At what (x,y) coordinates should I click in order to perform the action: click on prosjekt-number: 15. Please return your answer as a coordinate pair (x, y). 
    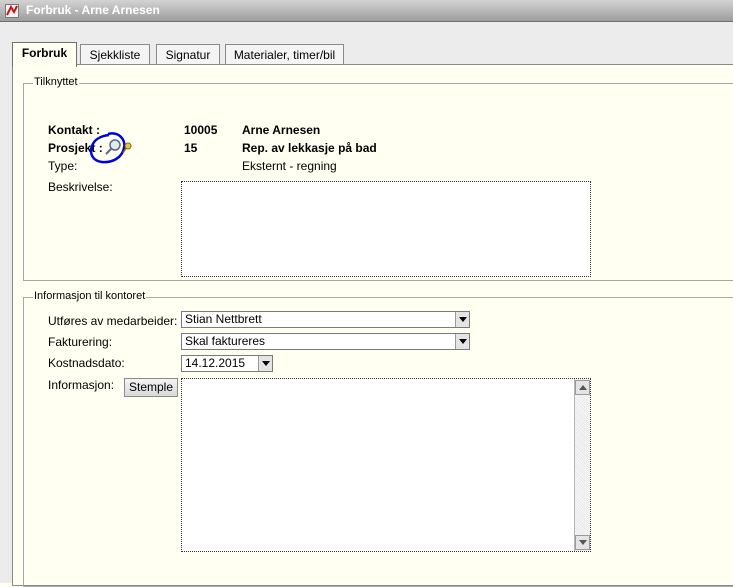
    Looking at the image, I should click on (191, 148).